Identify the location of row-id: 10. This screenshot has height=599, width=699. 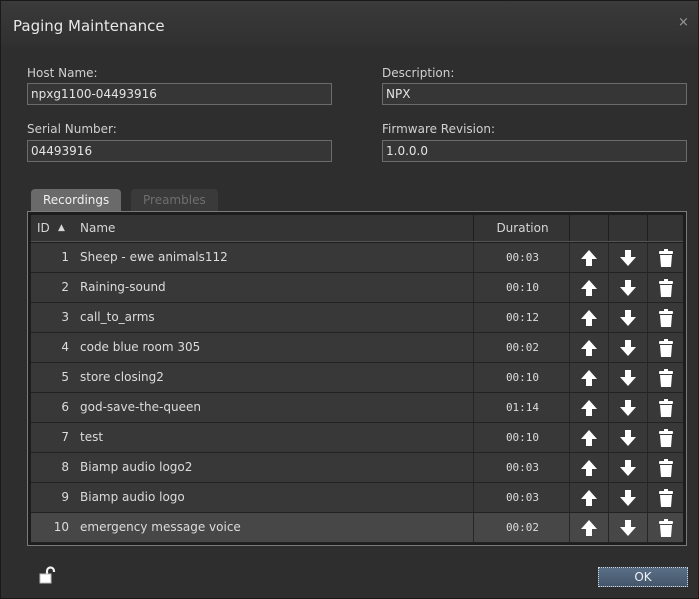
(61, 527).